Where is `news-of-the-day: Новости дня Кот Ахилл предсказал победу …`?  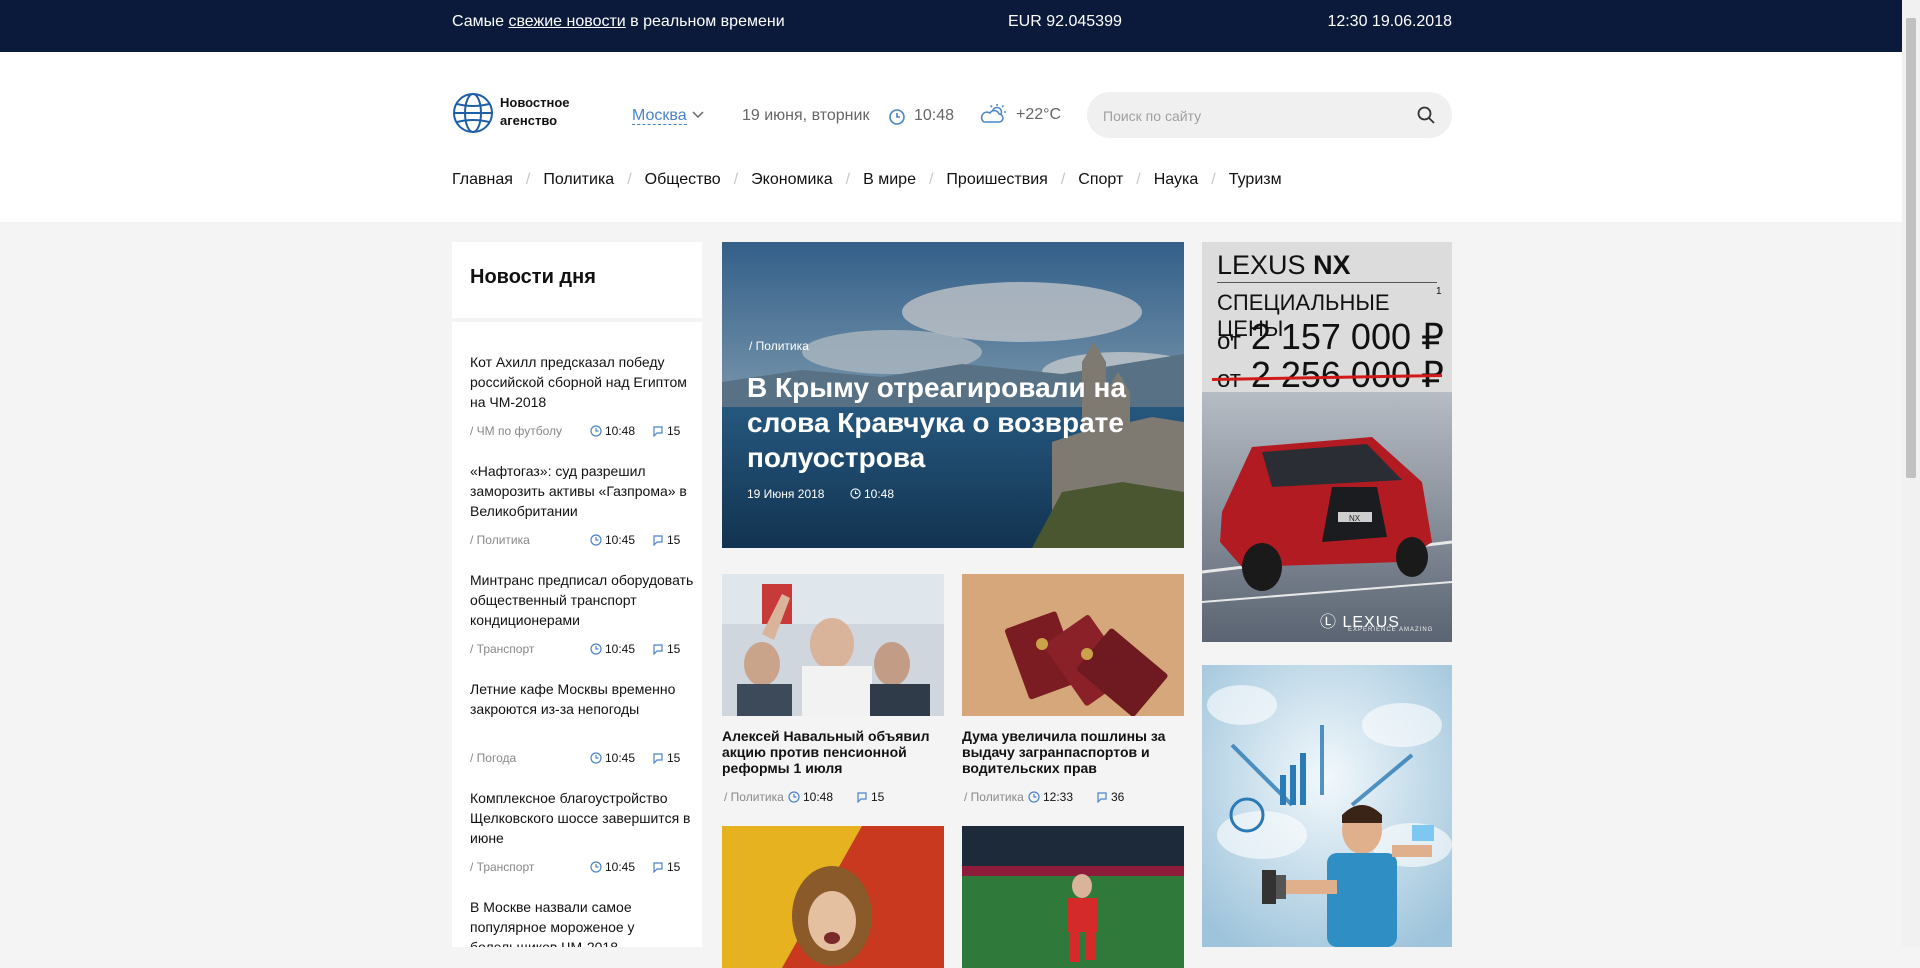
news-of-the-day: Новости дня Кот Ахилл предсказал победу … is located at coordinates (577, 594).